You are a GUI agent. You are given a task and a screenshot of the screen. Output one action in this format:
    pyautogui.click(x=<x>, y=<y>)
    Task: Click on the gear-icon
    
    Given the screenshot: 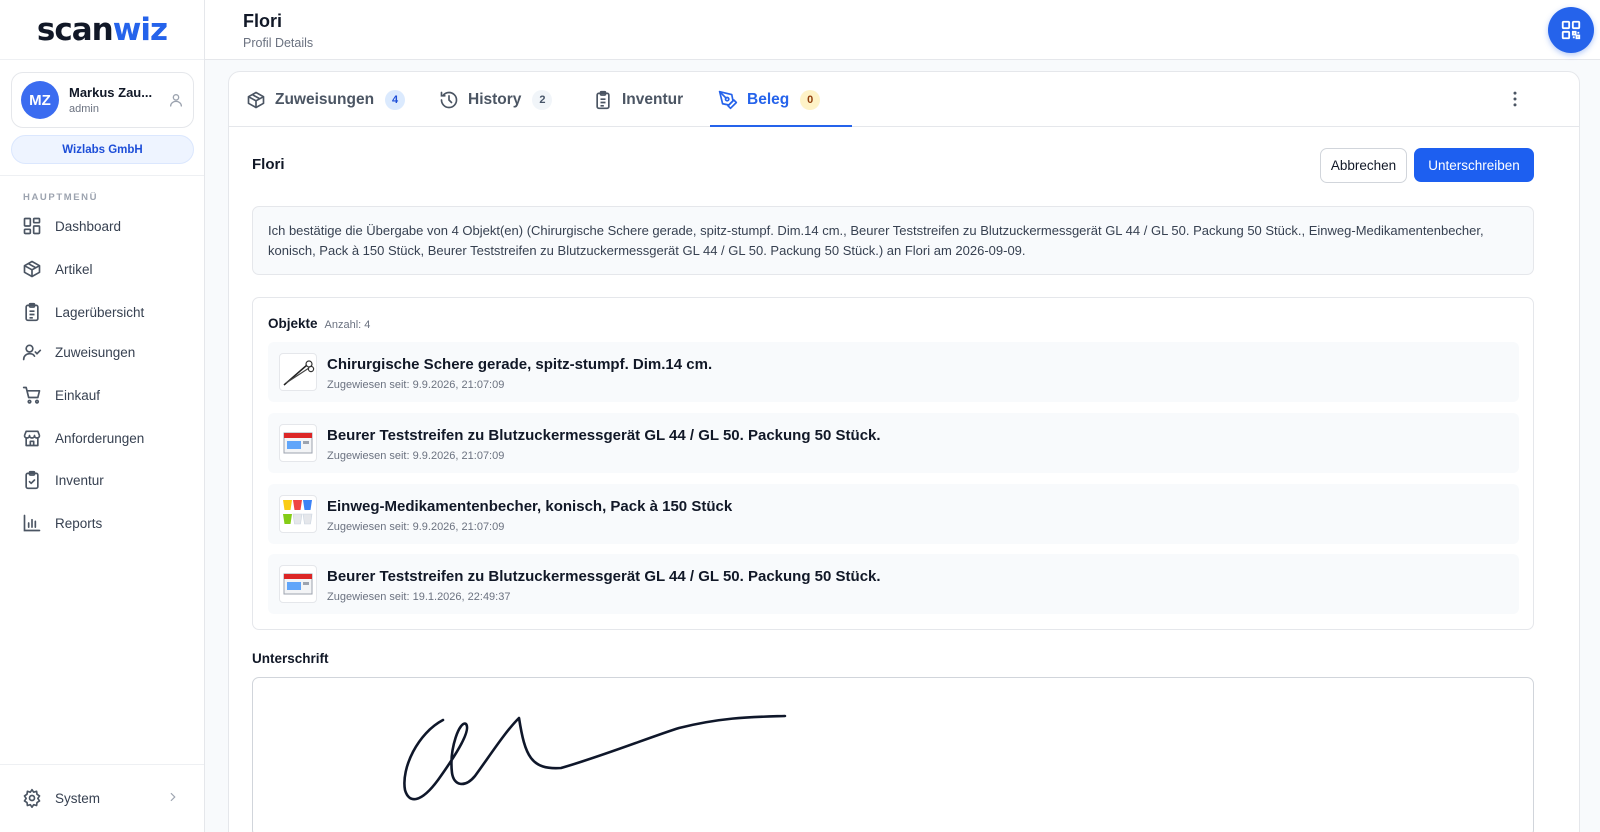 What is the action you would take?
    pyautogui.click(x=32, y=798)
    